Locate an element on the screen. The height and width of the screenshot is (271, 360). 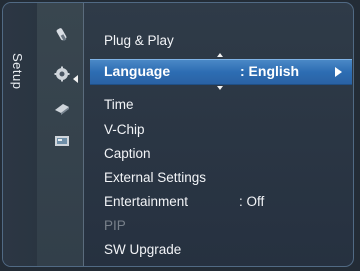
menu-item-pip: PIP is located at coordinates (115, 225).